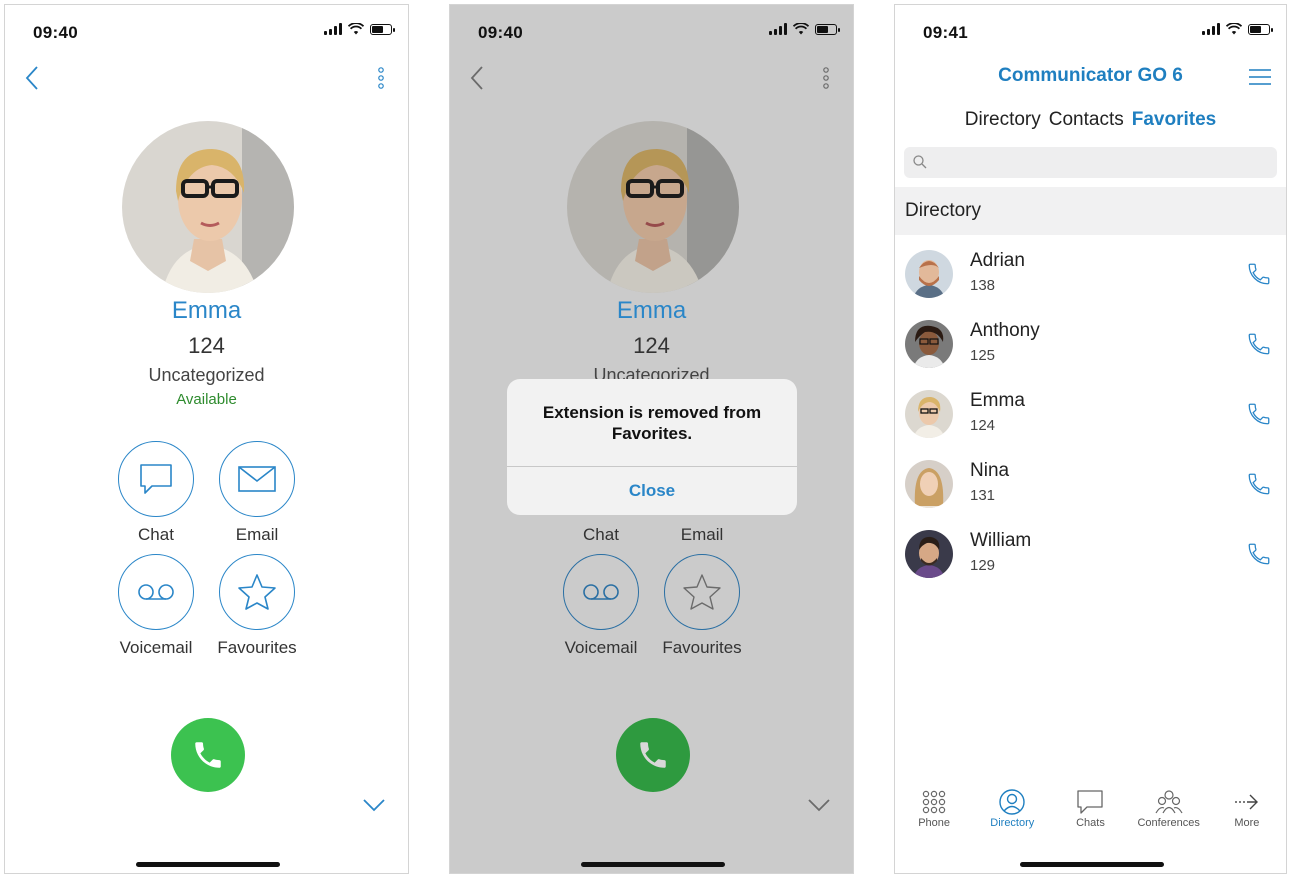 This screenshot has height=874, width=1291. Describe the element at coordinates (983, 565) in the screenshot. I see `contact-extension: 129` at that location.